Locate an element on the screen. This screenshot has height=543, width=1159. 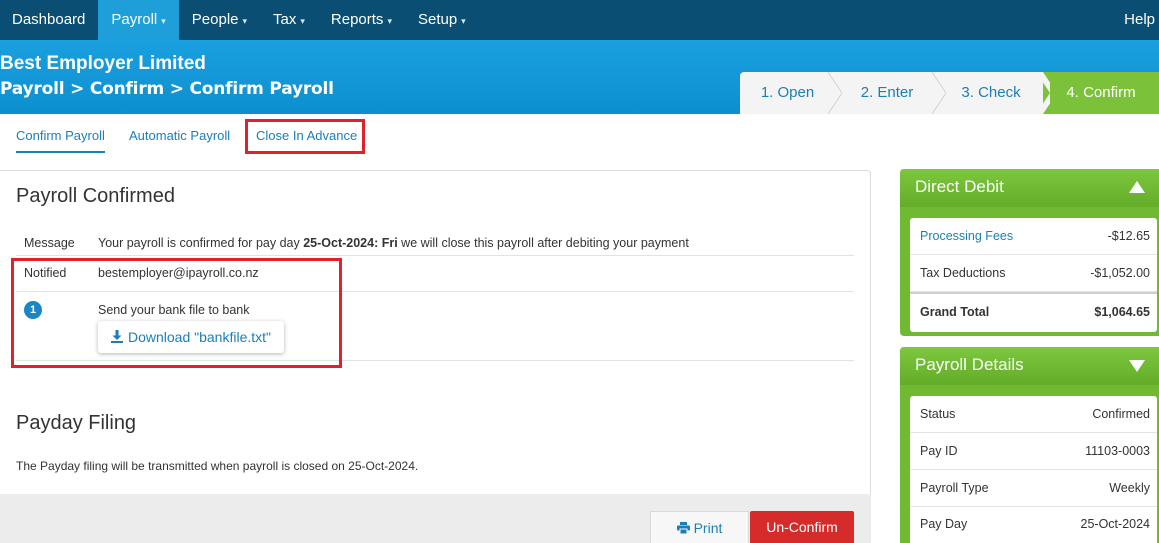
step-check: 3. Check is located at coordinates (991, 93).